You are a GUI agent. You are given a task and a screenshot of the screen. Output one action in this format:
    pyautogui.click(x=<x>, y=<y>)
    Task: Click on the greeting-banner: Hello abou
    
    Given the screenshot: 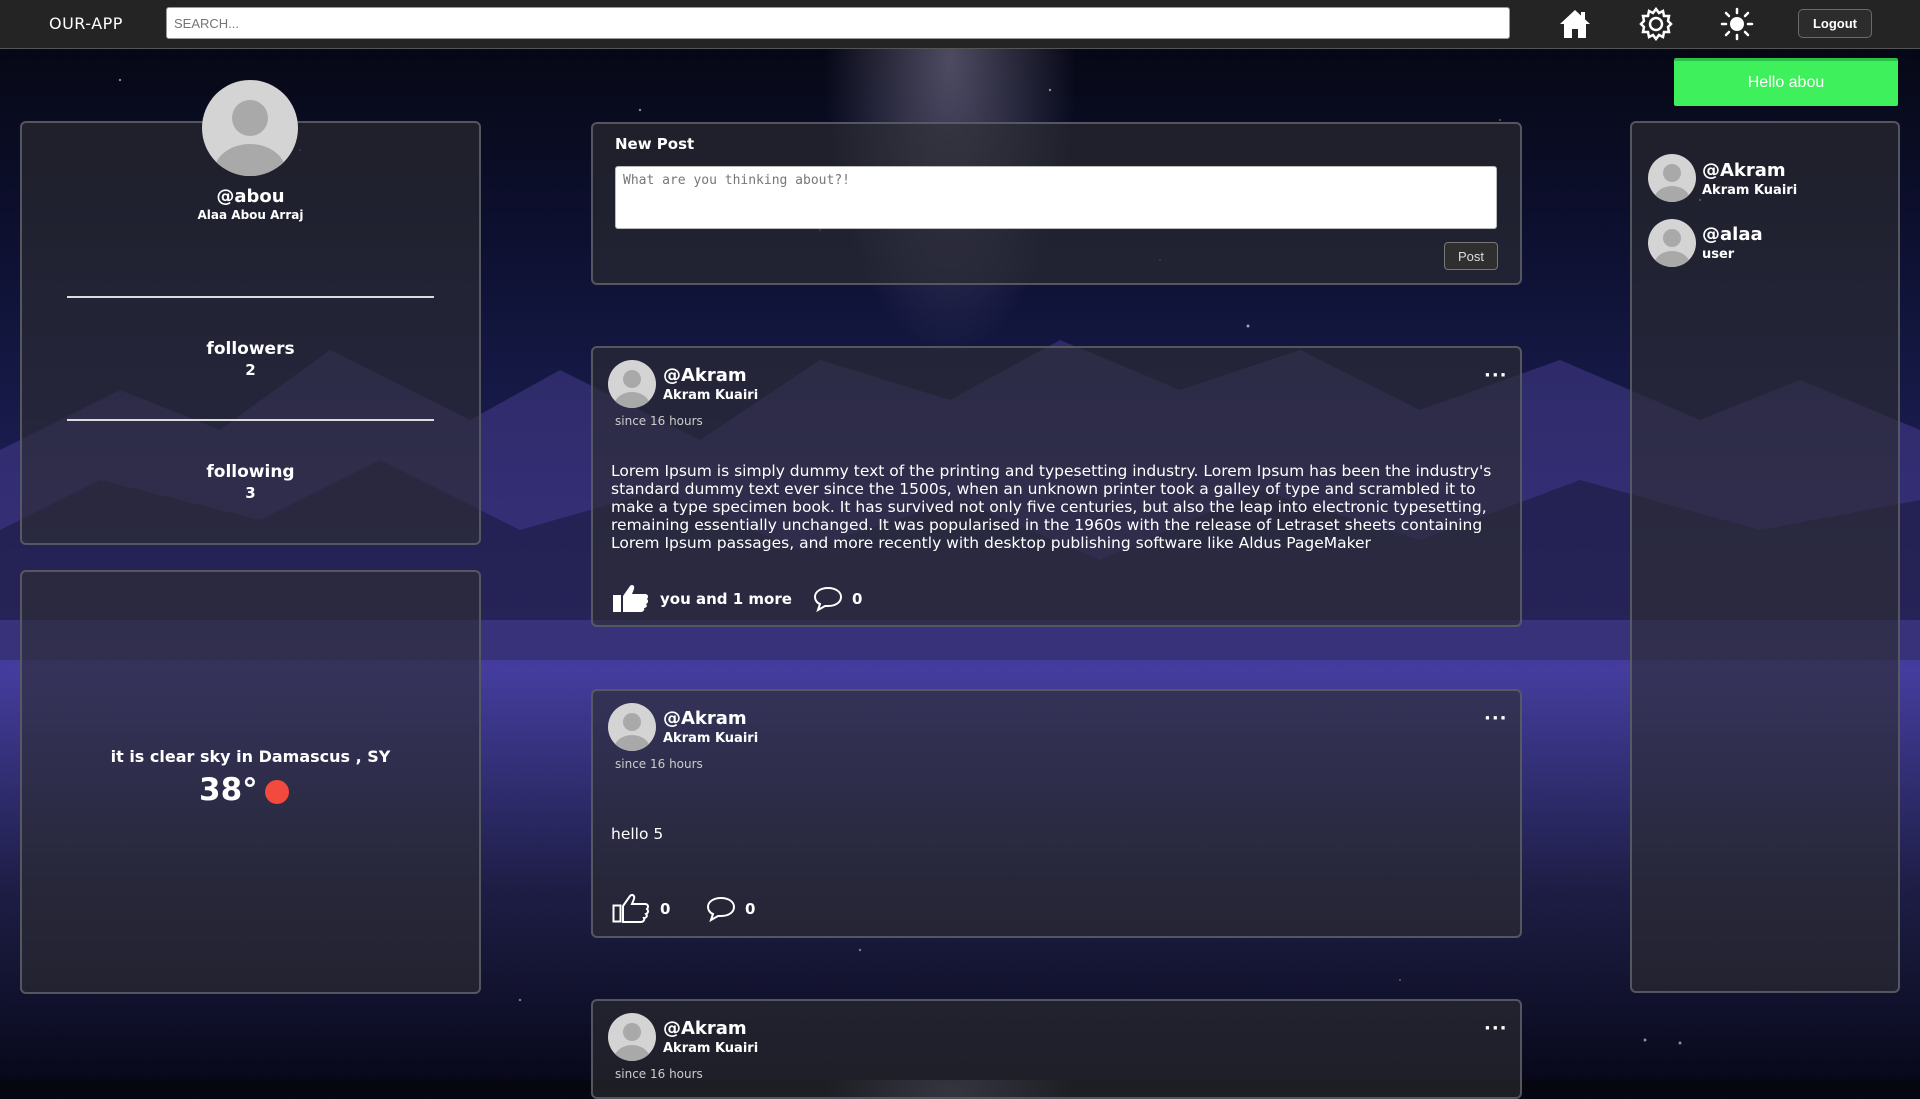 What is the action you would take?
    pyautogui.click(x=1786, y=82)
    